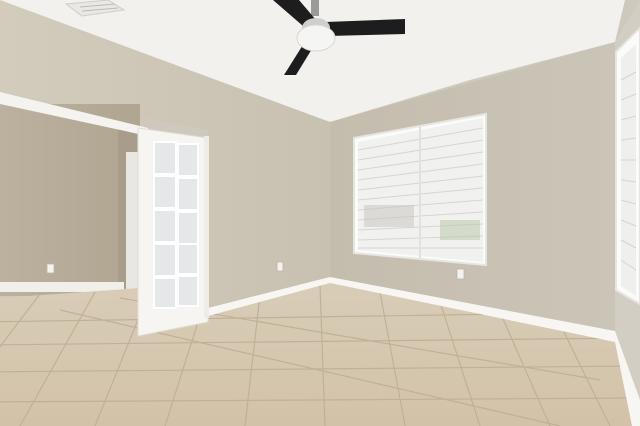 This screenshot has width=640, height=426. I want to click on back-window, so click(420, 189).